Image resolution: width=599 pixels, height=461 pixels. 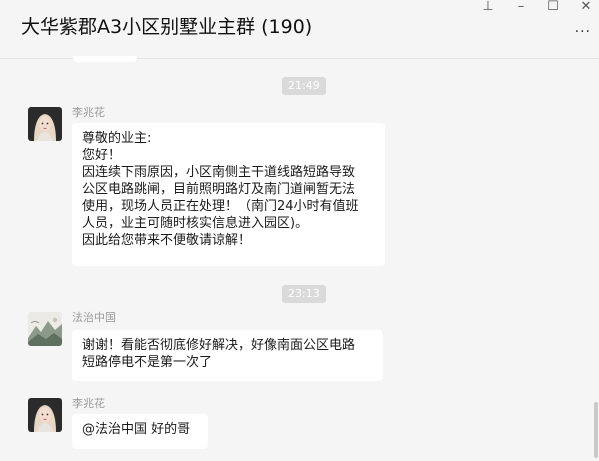 I want to click on chat-title: 大华紫郡A3小区别墅业主群 (190), so click(x=167, y=27).